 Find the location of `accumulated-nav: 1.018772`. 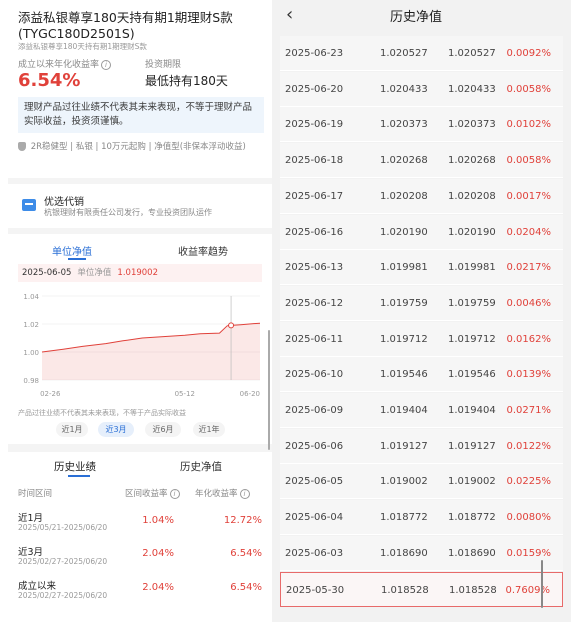

accumulated-nav: 1.018772 is located at coordinates (472, 518).